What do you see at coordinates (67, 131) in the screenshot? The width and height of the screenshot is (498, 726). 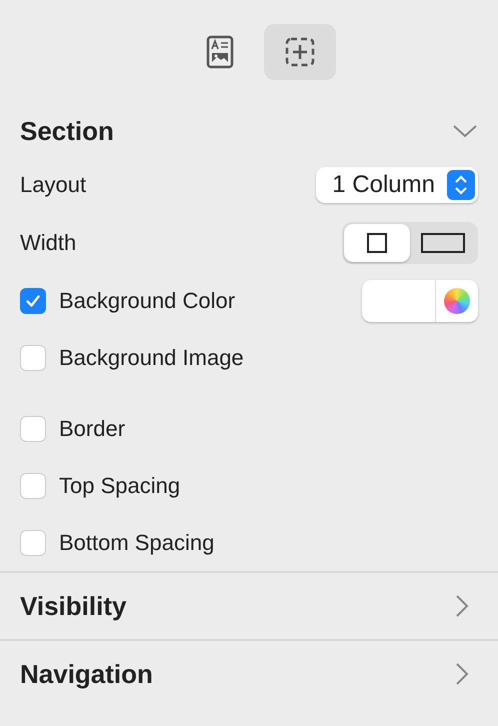 I see `section-title: Section` at bounding box center [67, 131].